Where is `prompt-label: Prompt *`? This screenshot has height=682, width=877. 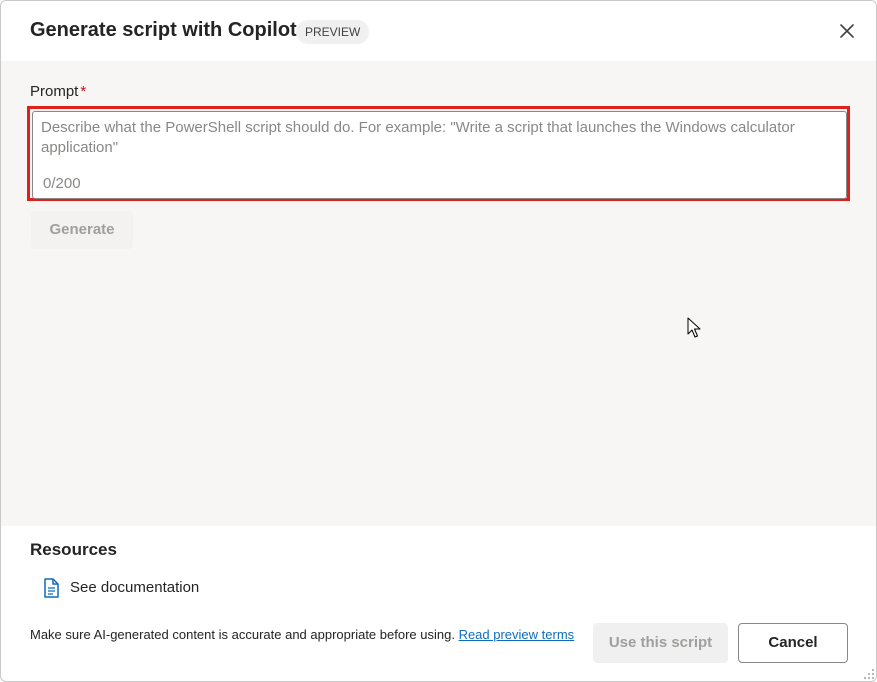 prompt-label: Prompt * is located at coordinates (58, 91).